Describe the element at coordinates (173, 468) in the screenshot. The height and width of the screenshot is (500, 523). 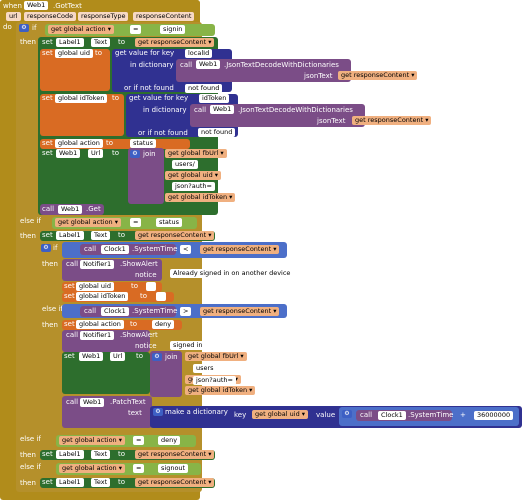
I see `string-signout: signout` at that location.